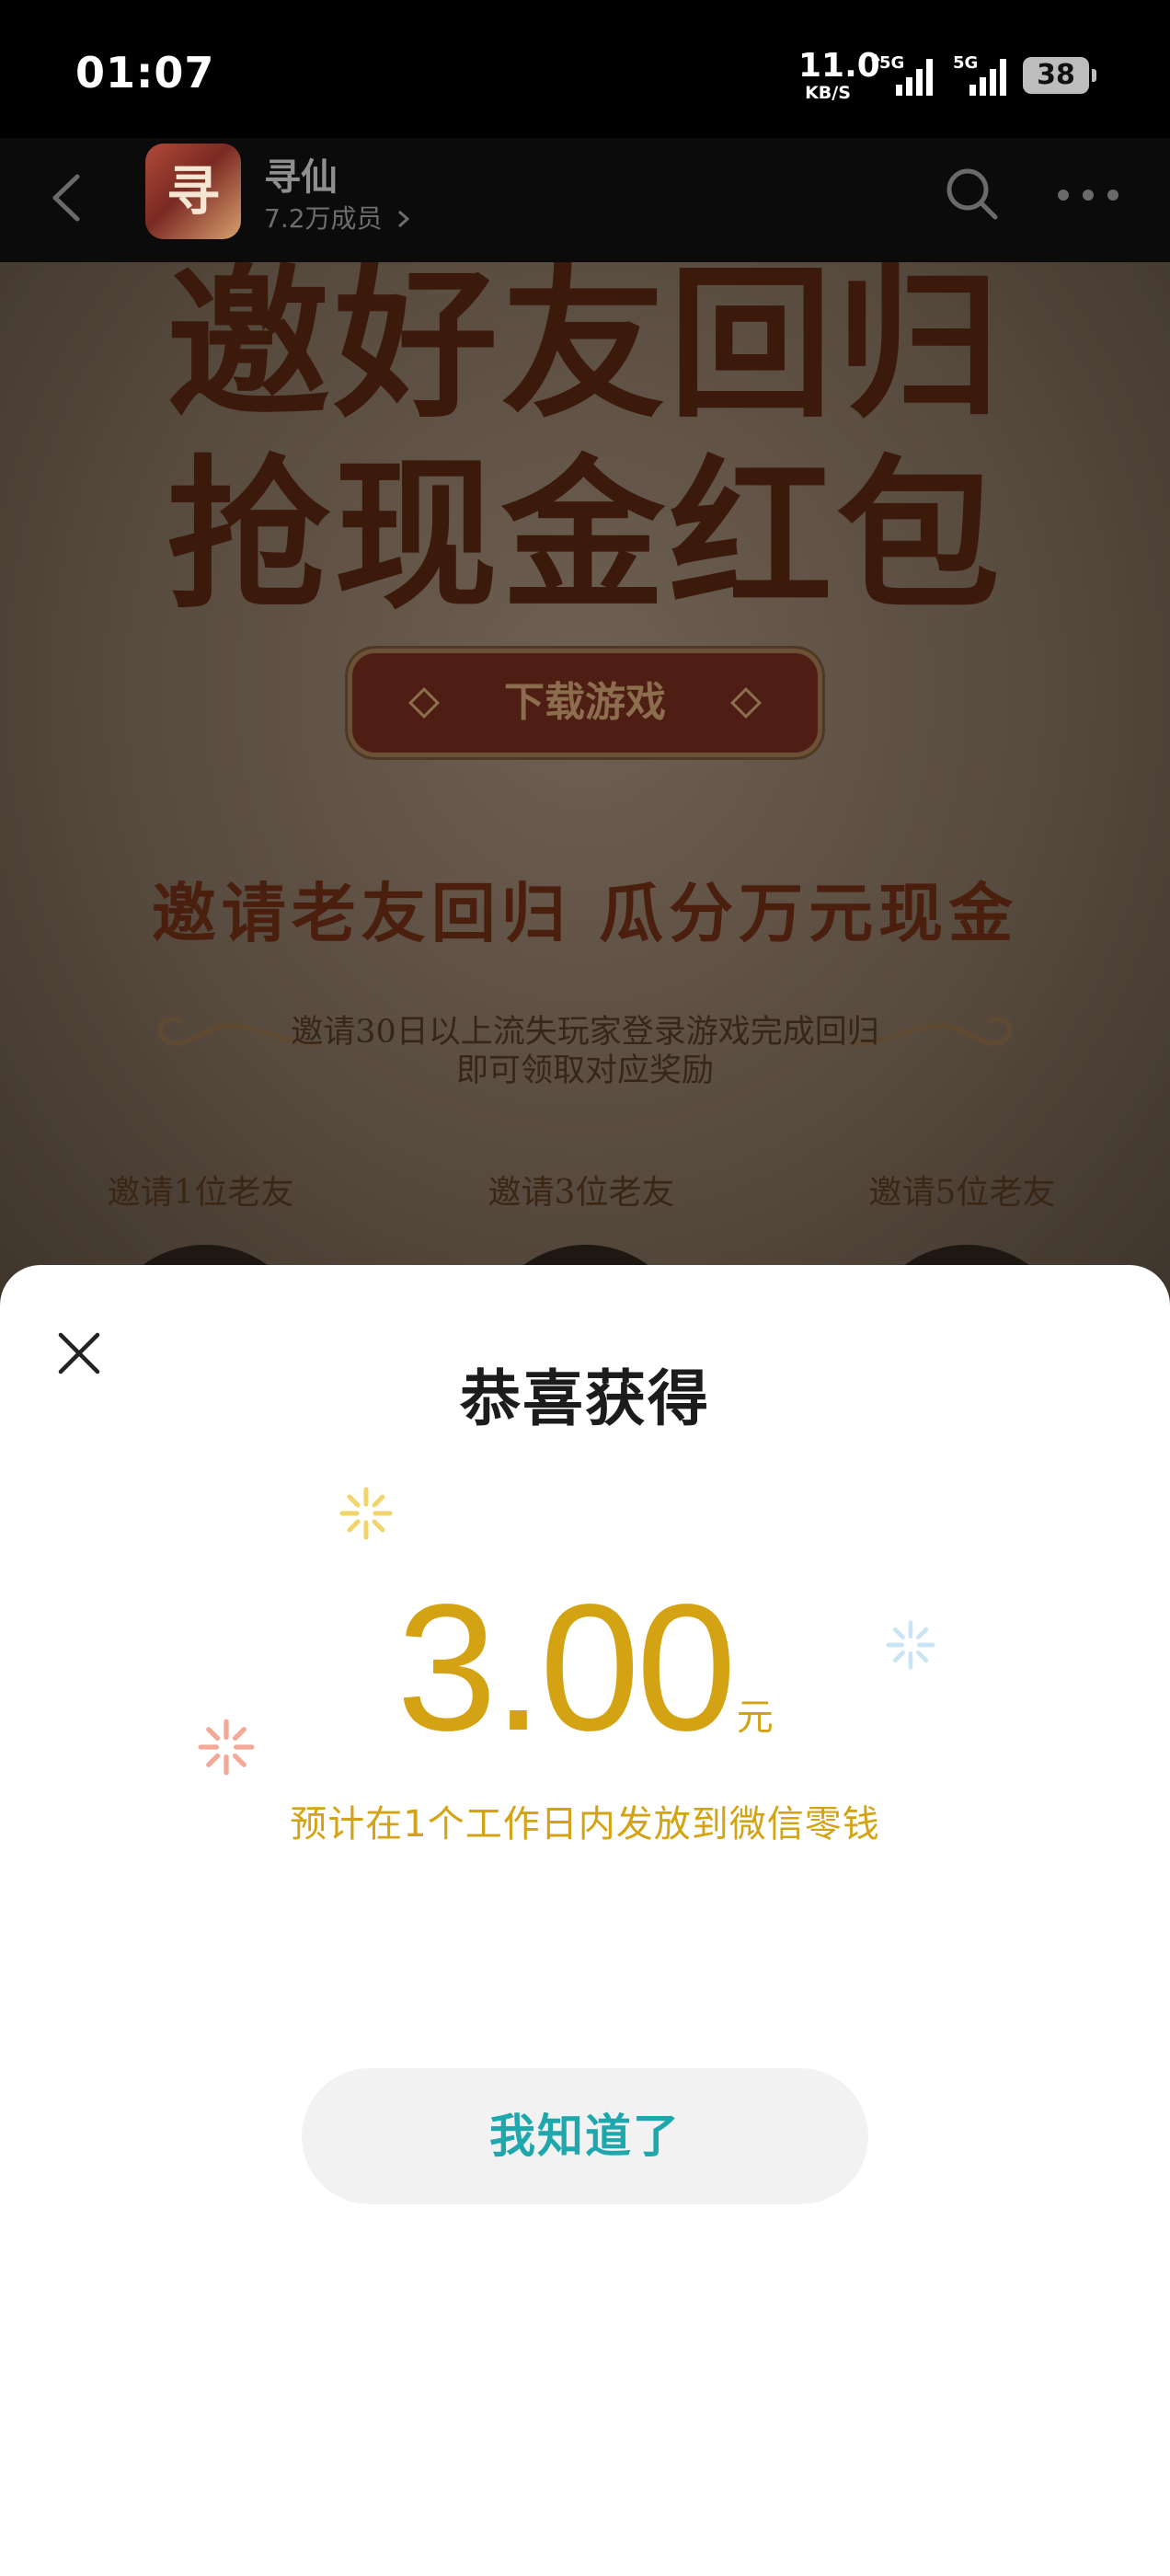 The width and height of the screenshot is (1170, 2576). I want to click on member-count: 7.2万成员, so click(323, 218).